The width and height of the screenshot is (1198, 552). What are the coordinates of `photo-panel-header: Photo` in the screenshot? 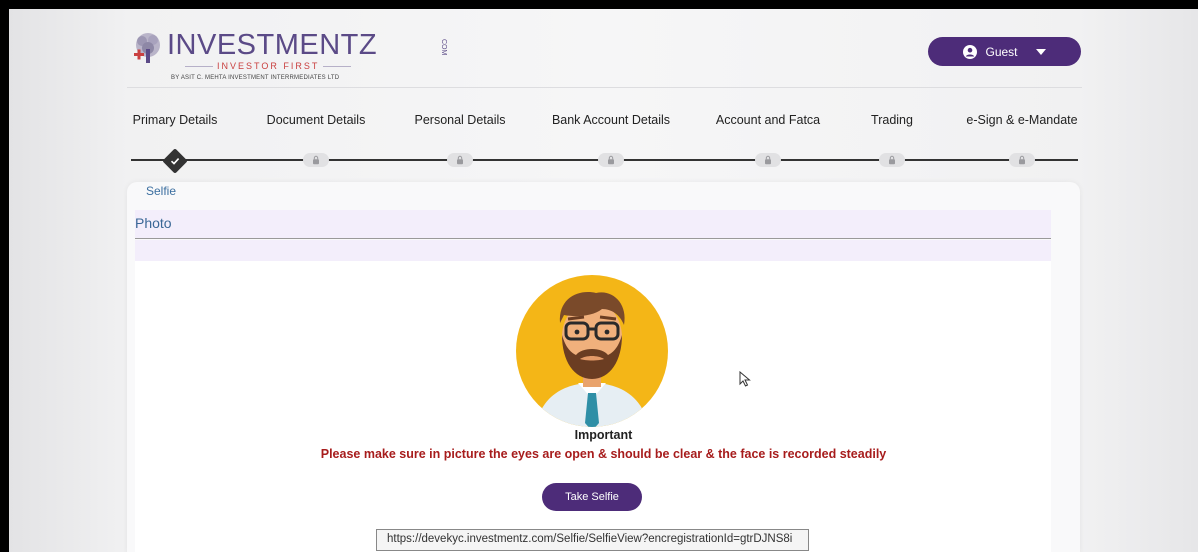 It's located at (593, 224).